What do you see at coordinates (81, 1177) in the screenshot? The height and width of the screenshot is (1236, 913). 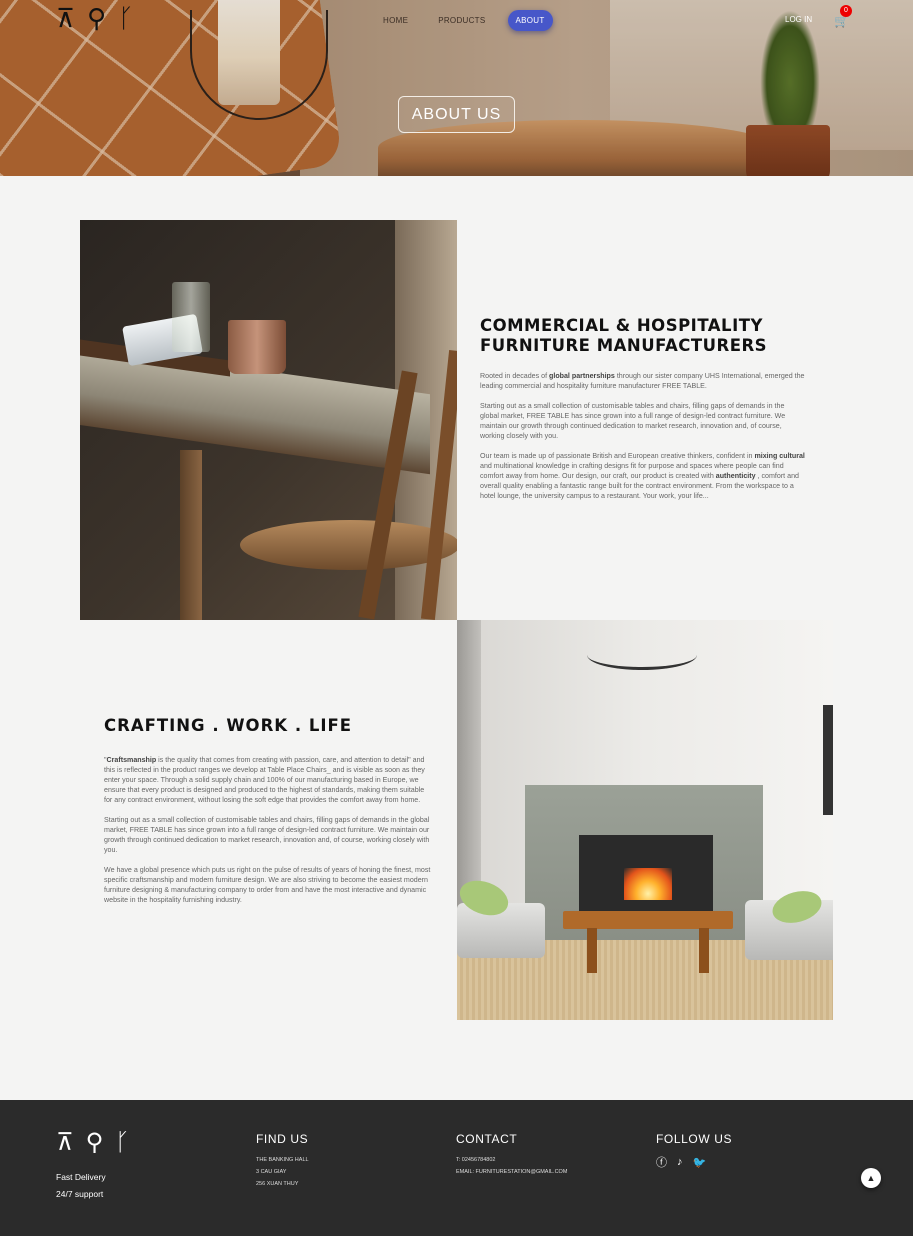 I see `footer-tagline-delivery: Fast Delivery` at bounding box center [81, 1177].